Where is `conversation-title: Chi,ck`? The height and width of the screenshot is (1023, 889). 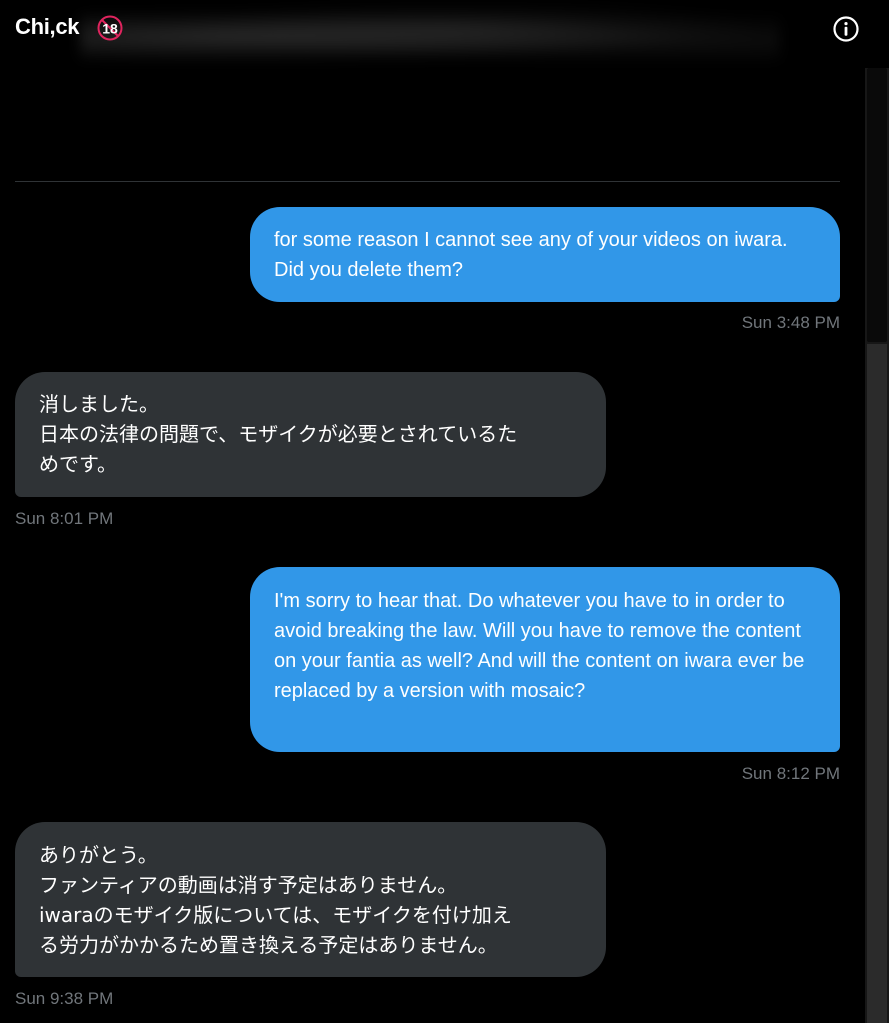
conversation-title: Chi,ck is located at coordinates (47, 27).